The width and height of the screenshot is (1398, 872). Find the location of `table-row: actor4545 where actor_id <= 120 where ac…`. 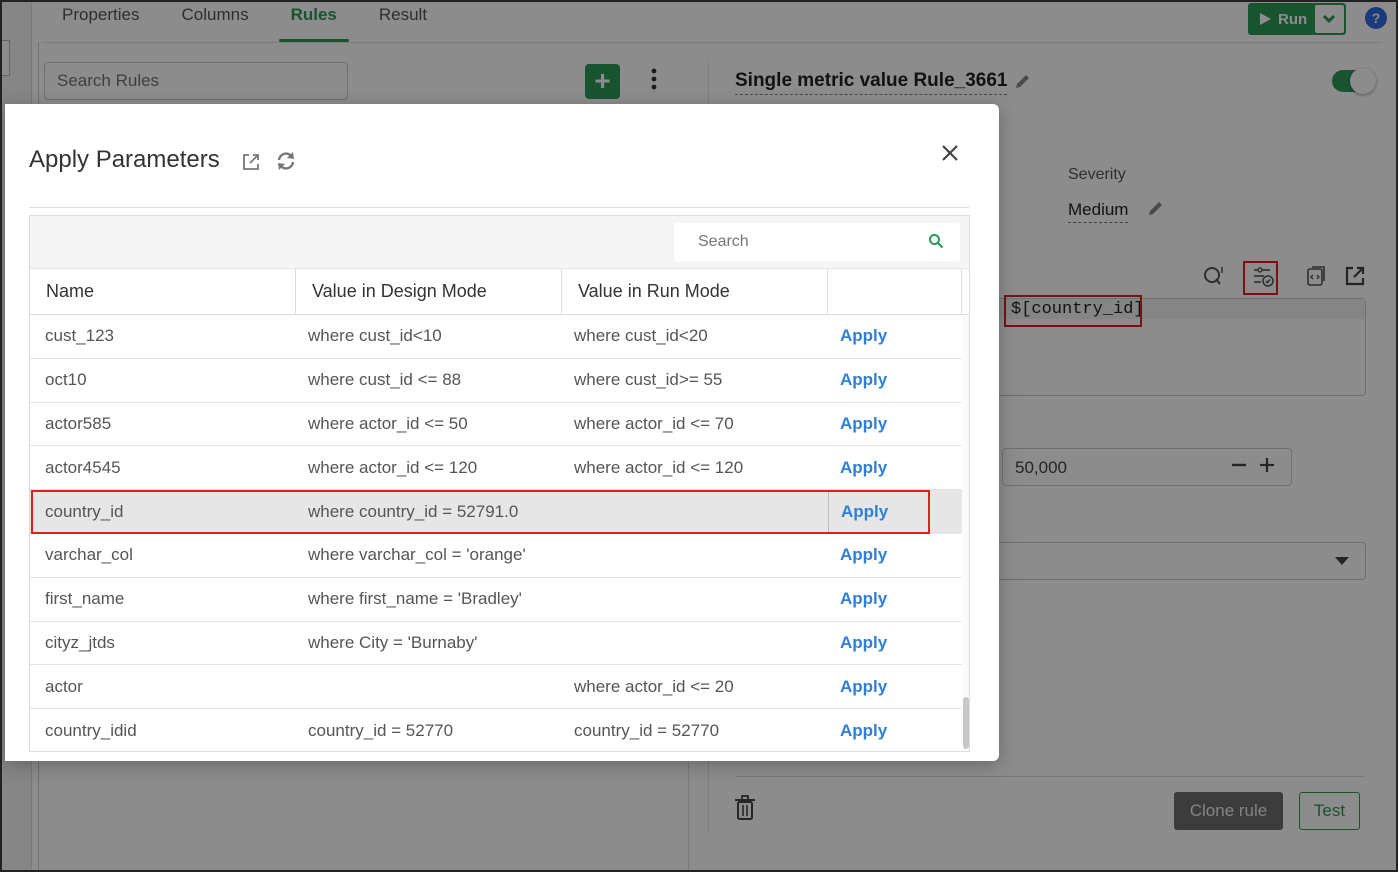

table-row: actor4545 where actor_id <= 120 where ac… is located at coordinates (496, 468).